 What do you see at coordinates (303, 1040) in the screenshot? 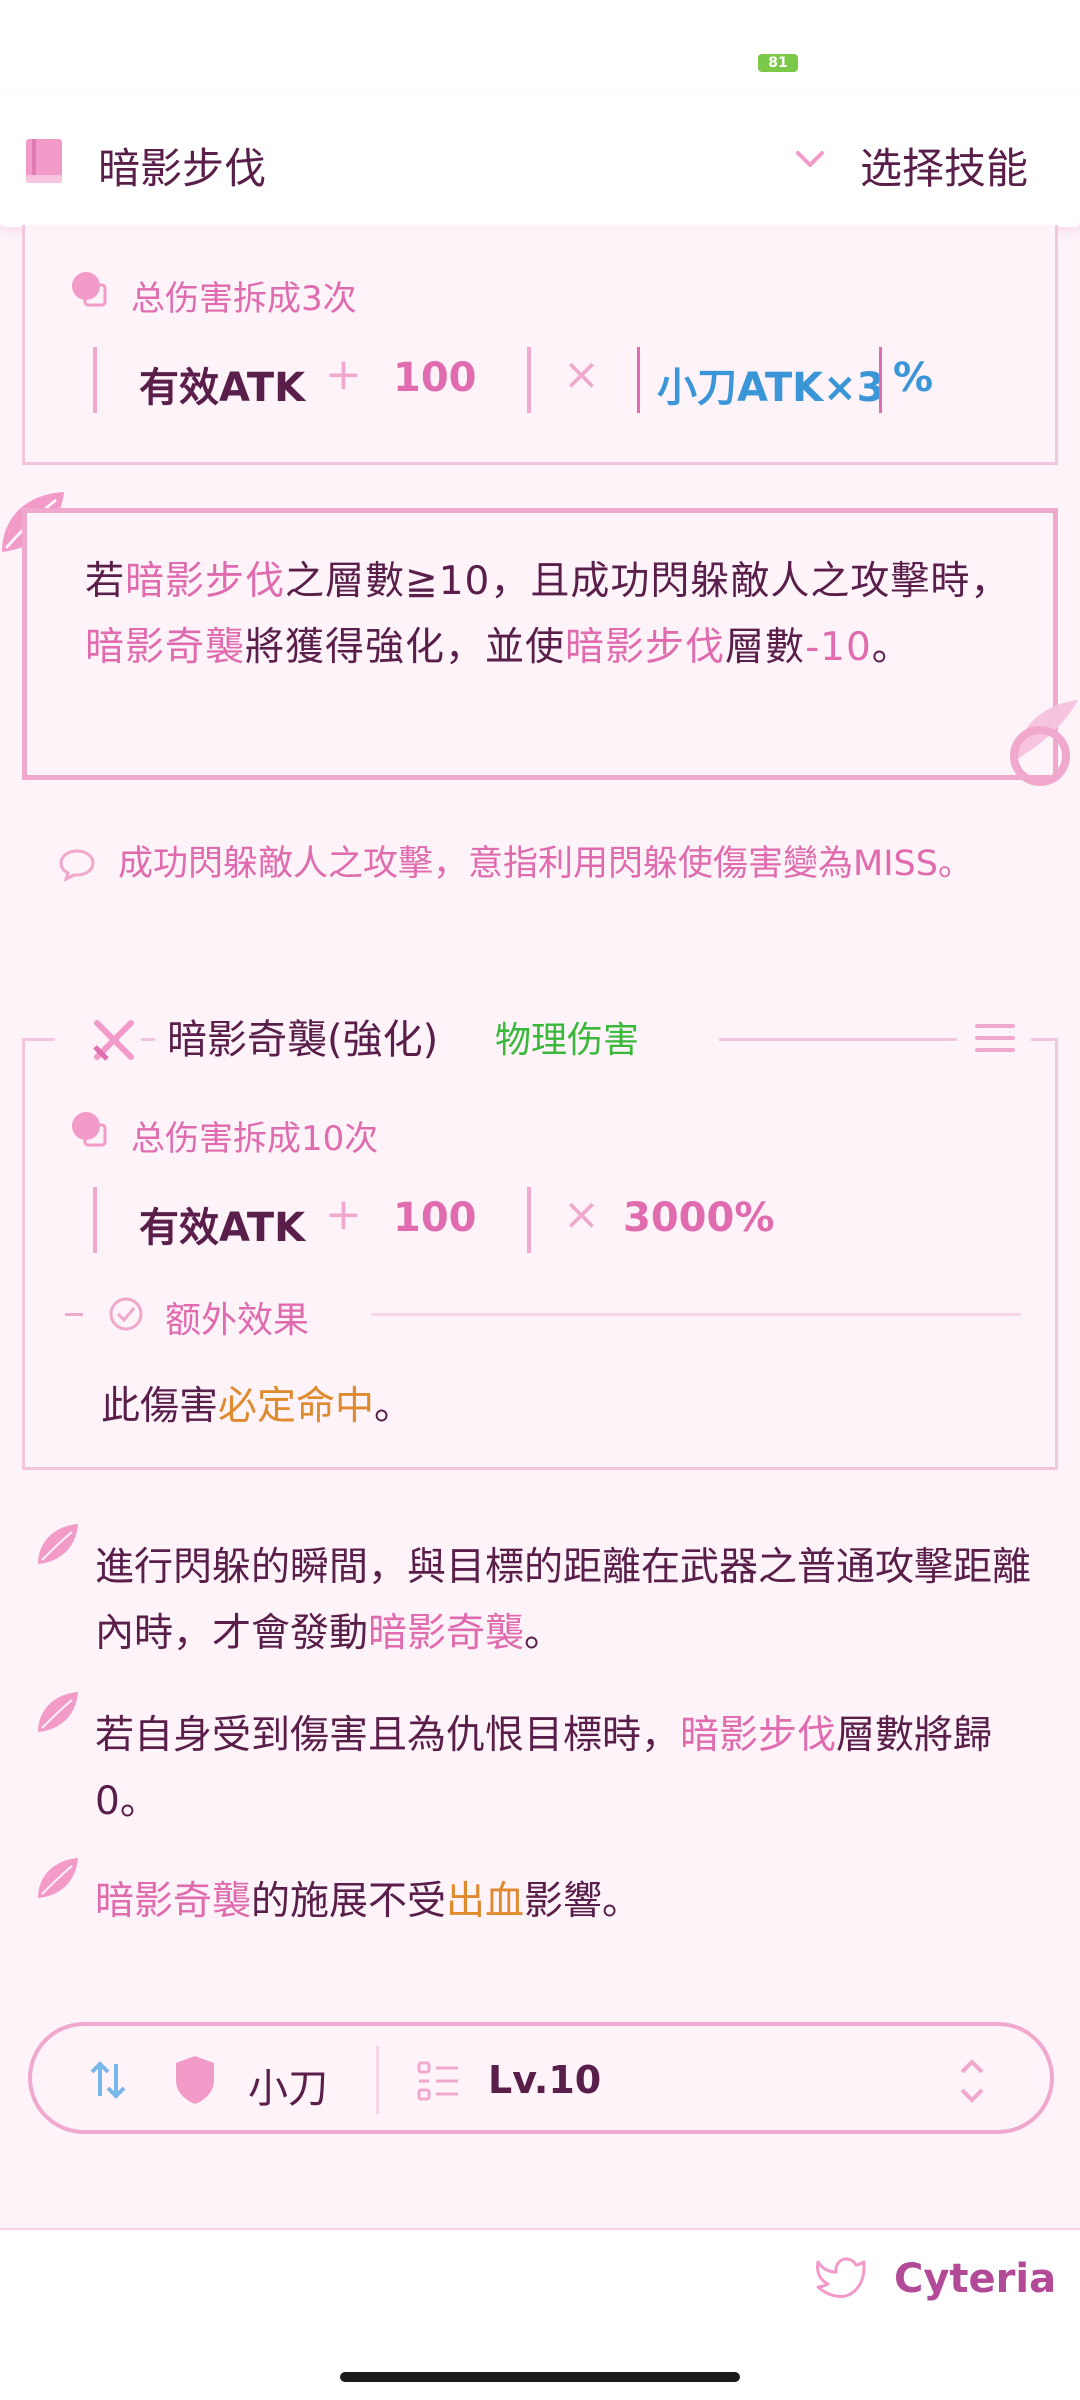
I see `card-title: 暗影奇襲(強化)` at bounding box center [303, 1040].